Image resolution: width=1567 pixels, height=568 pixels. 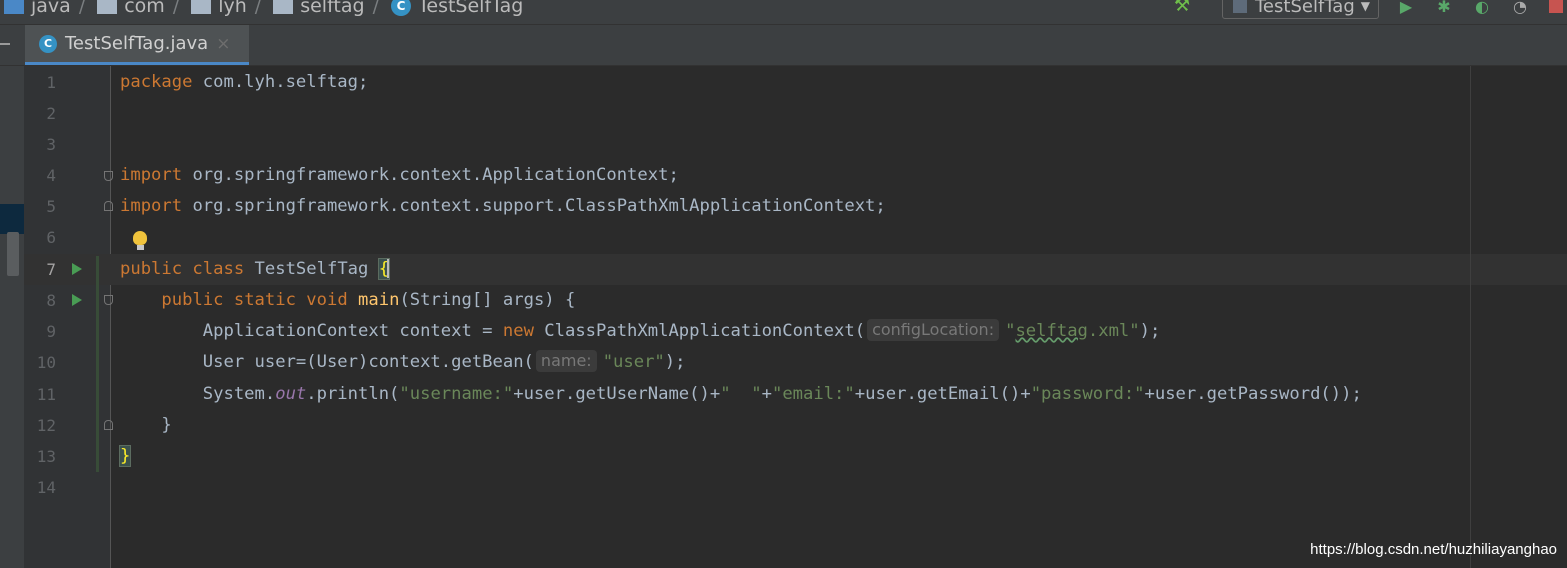 What do you see at coordinates (46, 487) in the screenshot?
I see `line-number: 14` at bounding box center [46, 487].